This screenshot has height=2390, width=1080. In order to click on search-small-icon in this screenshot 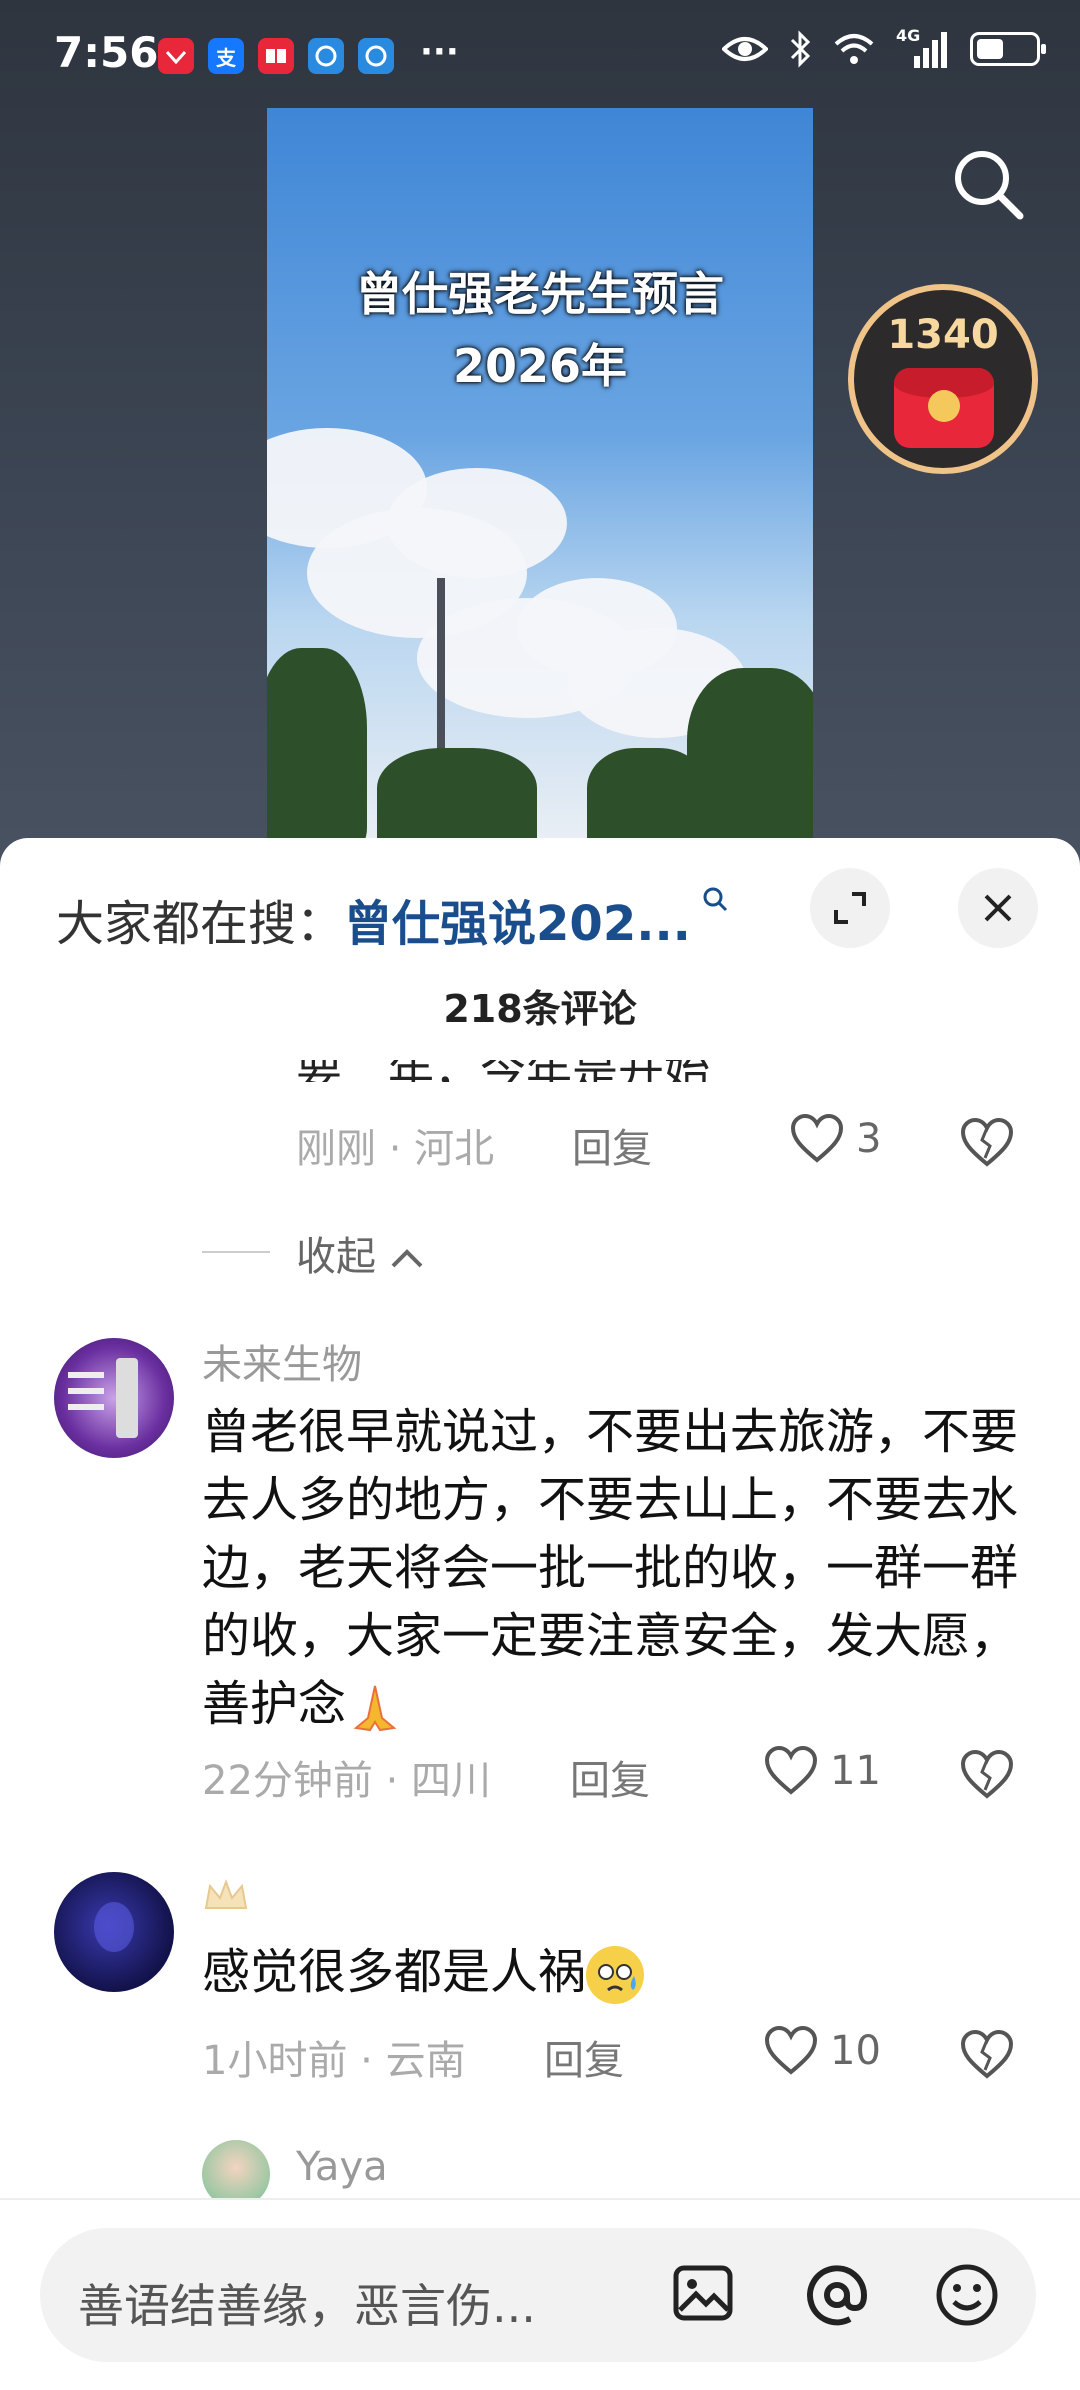, I will do `click(710, 904)`.